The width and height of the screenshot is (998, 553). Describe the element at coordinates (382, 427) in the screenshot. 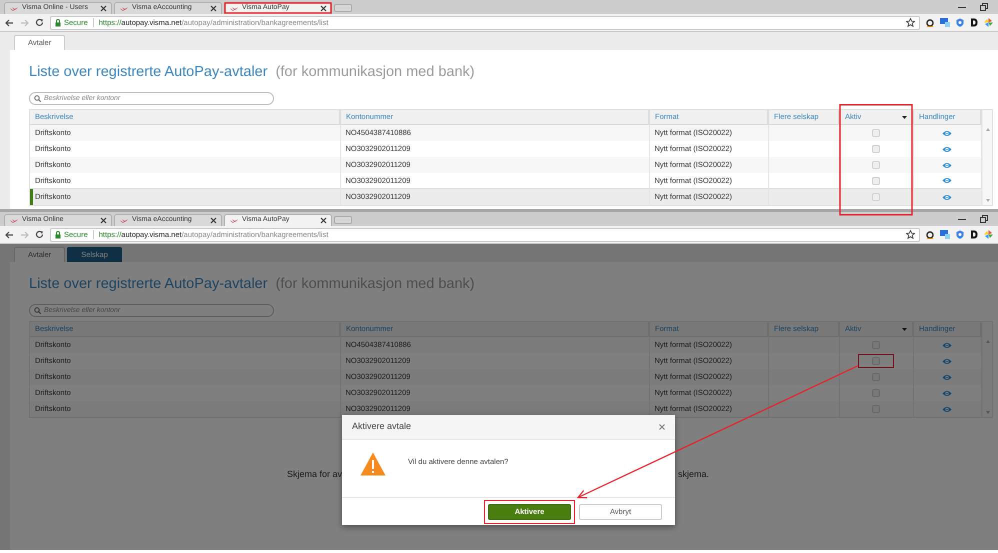

I see `dialog-title: Aktivere avtale` at that location.